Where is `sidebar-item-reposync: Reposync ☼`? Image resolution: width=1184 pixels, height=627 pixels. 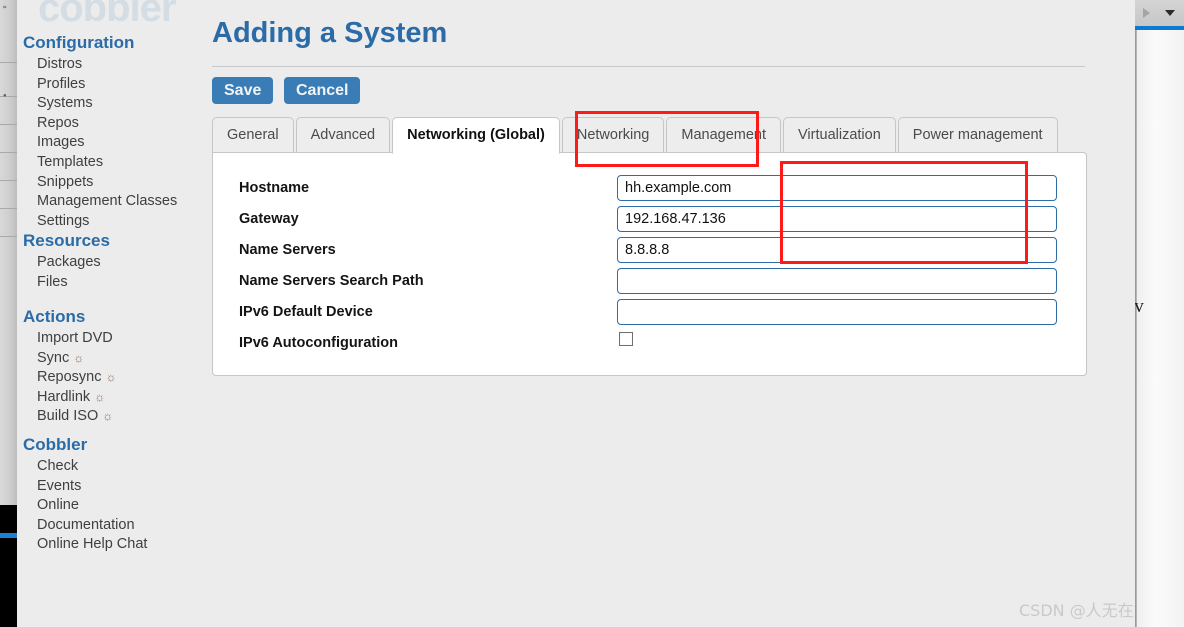
sidebar-item-reposync: Reposync ☼ is located at coordinates (117, 378).